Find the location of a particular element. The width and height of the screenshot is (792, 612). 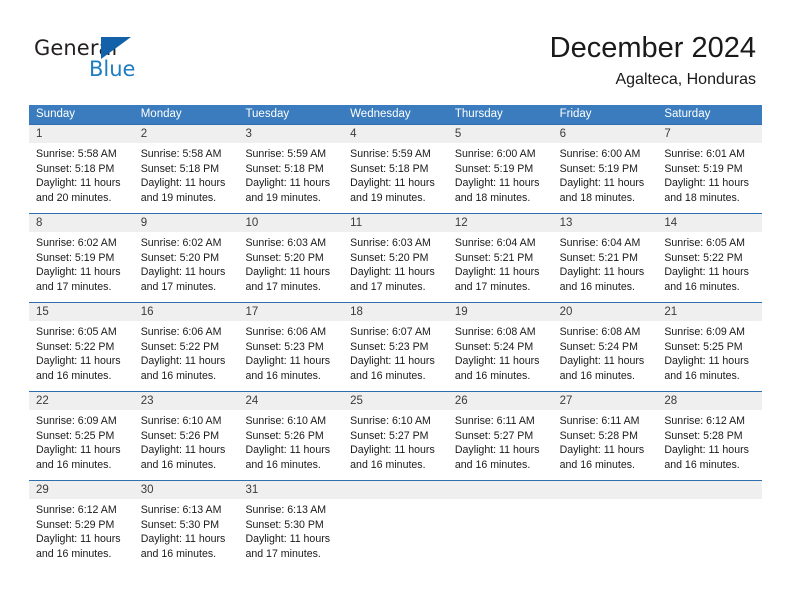

title-block: December 2024 Agalteca, Honduras is located at coordinates (653, 60).